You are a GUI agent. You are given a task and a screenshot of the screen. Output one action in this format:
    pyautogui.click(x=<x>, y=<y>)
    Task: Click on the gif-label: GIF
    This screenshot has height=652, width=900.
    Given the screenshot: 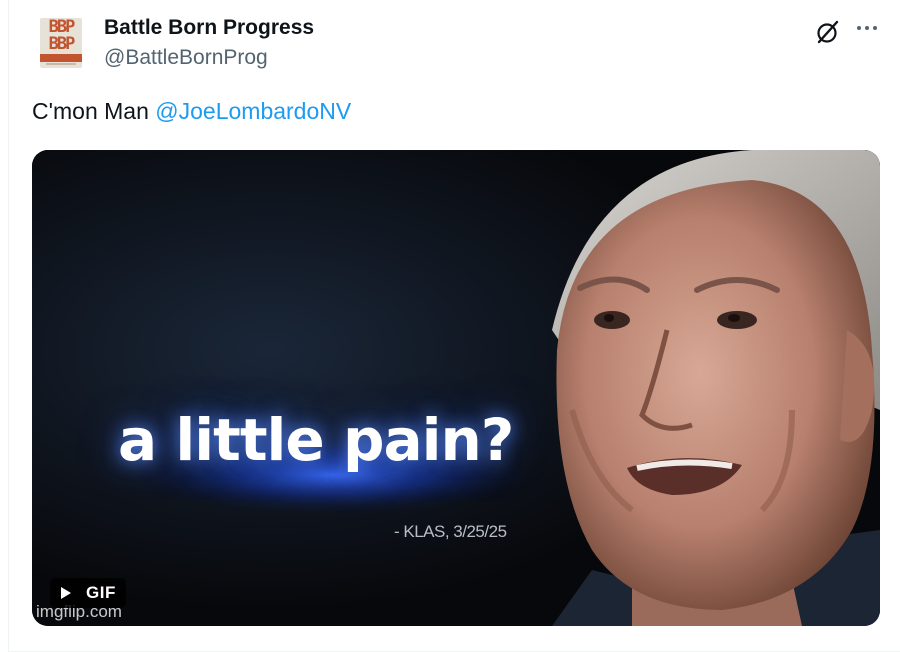 What is the action you would take?
    pyautogui.click(x=101, y=592)
    